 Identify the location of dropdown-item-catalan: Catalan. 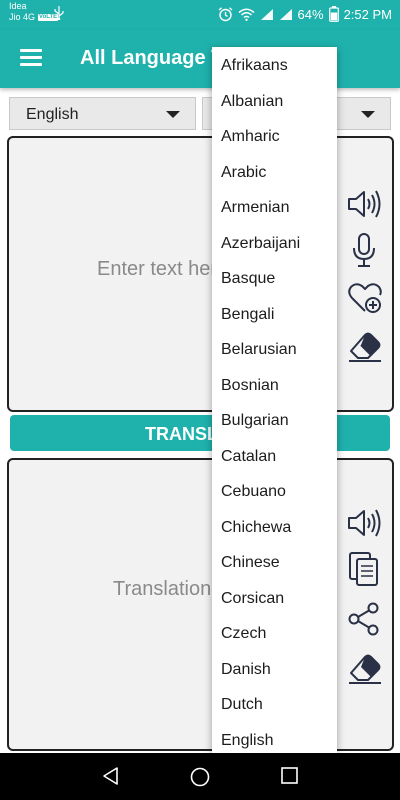
(274, 457).